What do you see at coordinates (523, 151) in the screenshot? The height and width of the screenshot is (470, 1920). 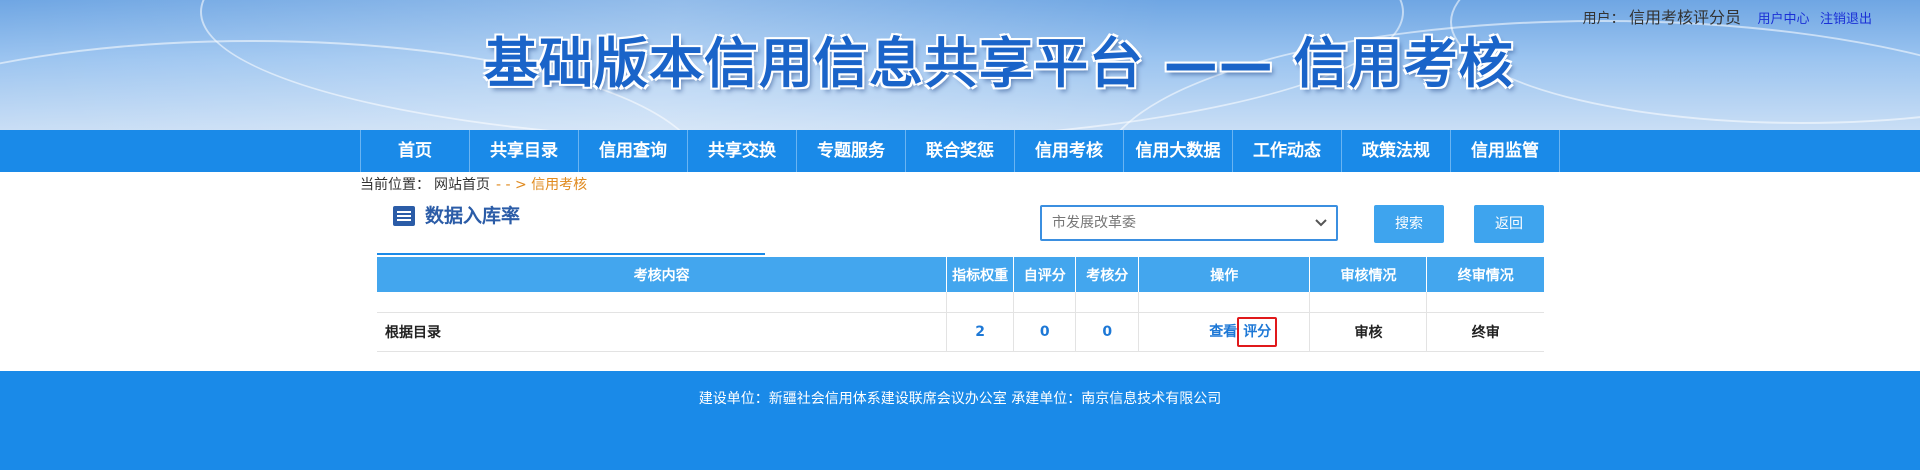 I see `nav-item-shared-catalog: 共享目录` at bounding box center [523, 151].